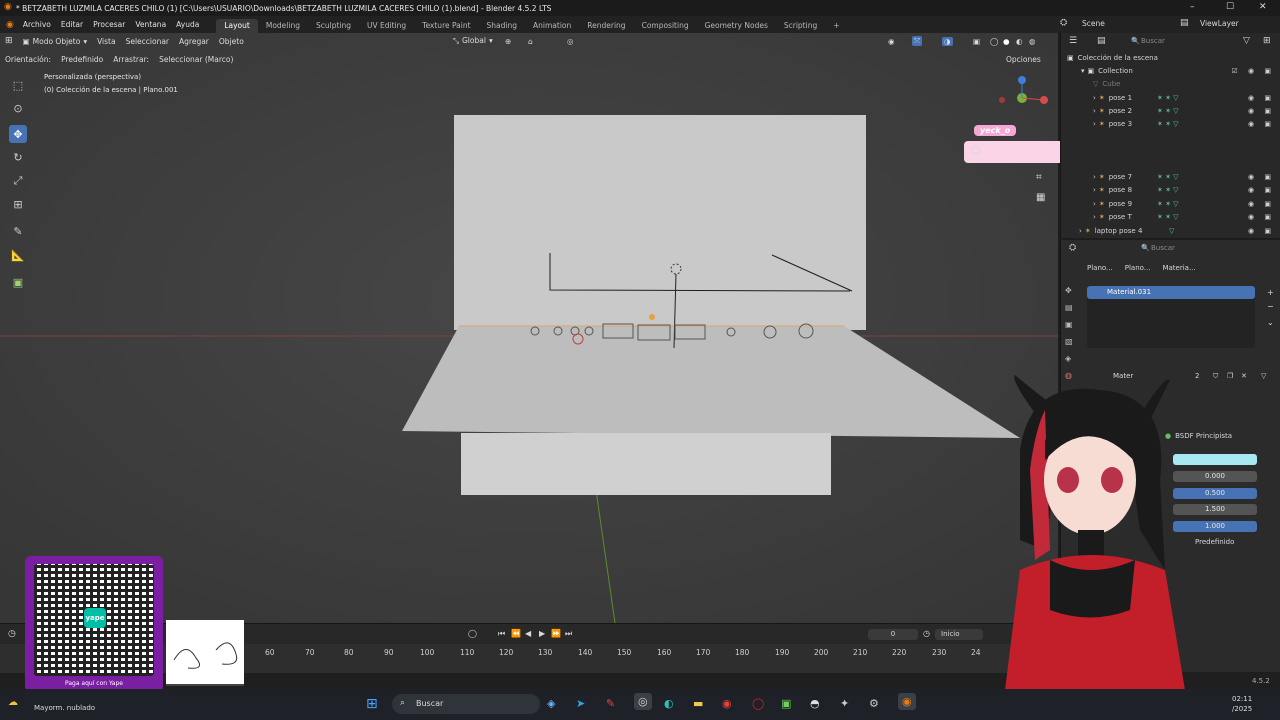 This screenshot has height=720, width=1280. Describe the element at coordinates (194, 41) in the screenshot. I see `menu-agregar: Agregar` at that location.